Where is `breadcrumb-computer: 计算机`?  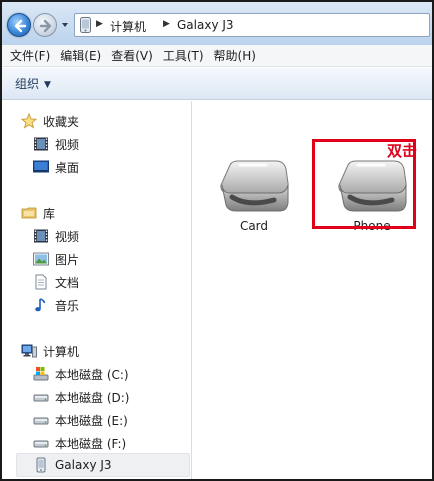 breadcrumb-computer: 计算机 is located at coordinates (128, 26).